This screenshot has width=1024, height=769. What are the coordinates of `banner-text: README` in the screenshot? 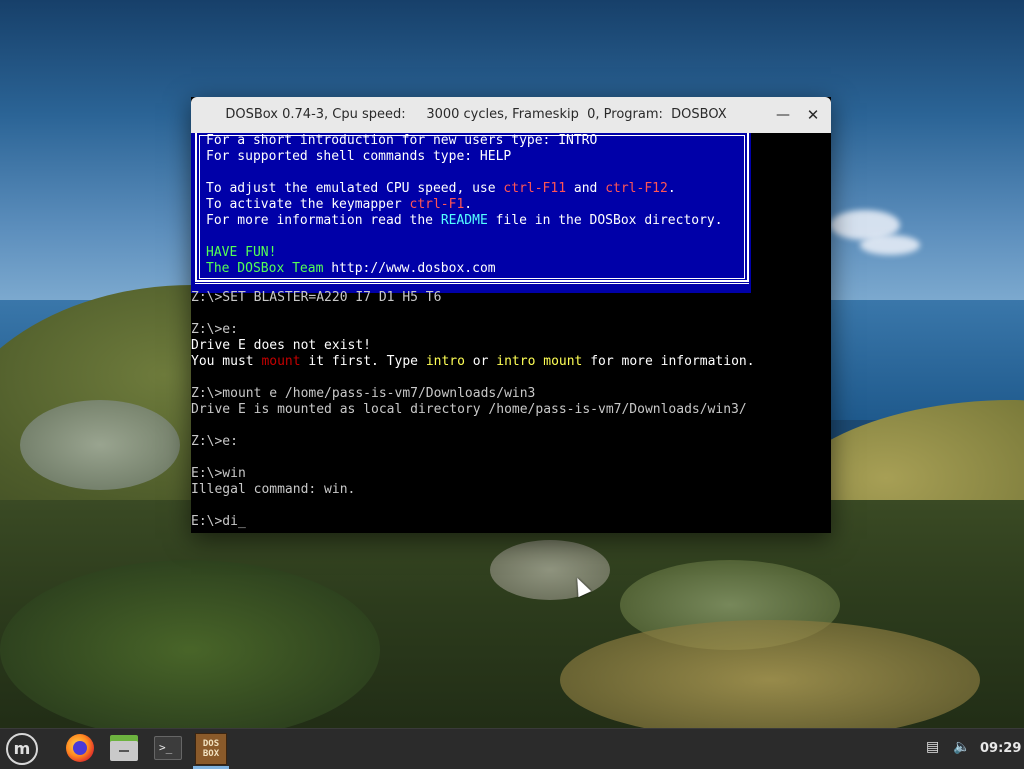 It's located at (464, 220).